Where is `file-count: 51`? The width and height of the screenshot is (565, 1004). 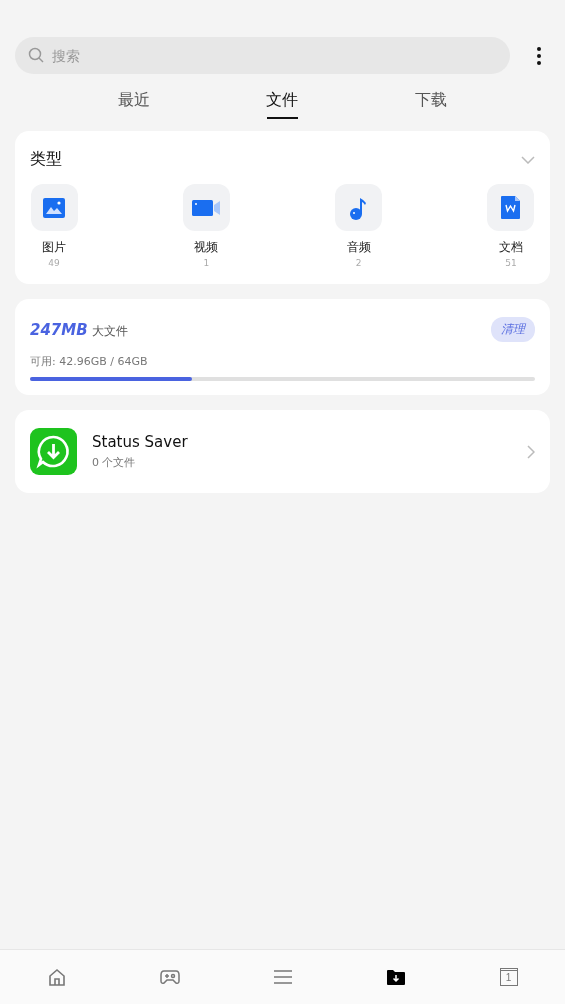
file-count: 51 is located at coordinates (511, 263).